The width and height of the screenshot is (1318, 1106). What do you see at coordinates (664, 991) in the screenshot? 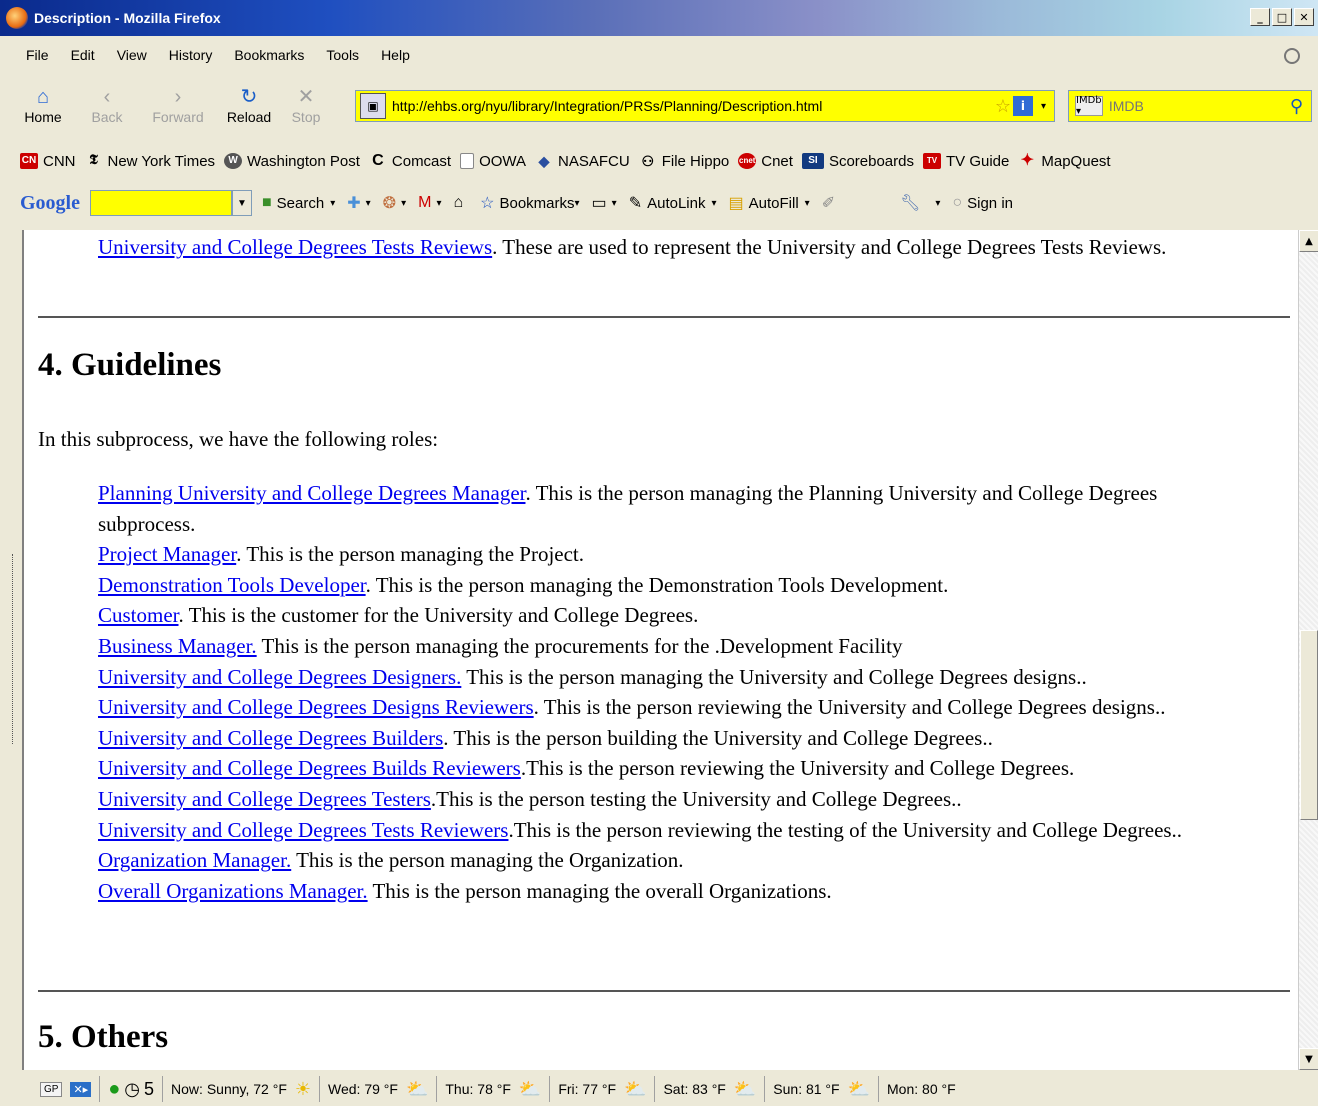
I see `divider` at bounding box center [664, 991].